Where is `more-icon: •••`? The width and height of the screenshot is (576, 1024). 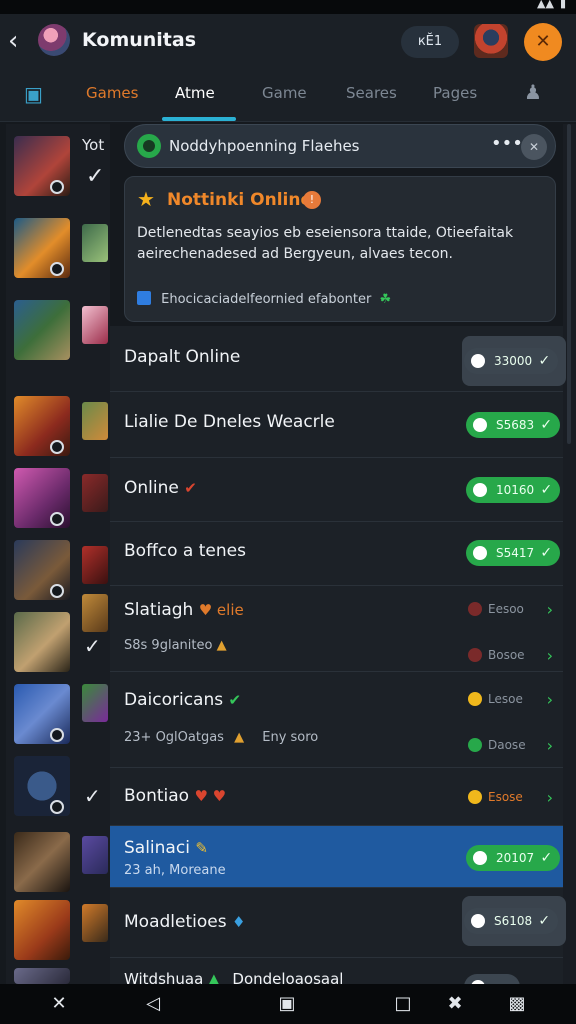
more-icon: ••• is located at coordinates (507, 143).